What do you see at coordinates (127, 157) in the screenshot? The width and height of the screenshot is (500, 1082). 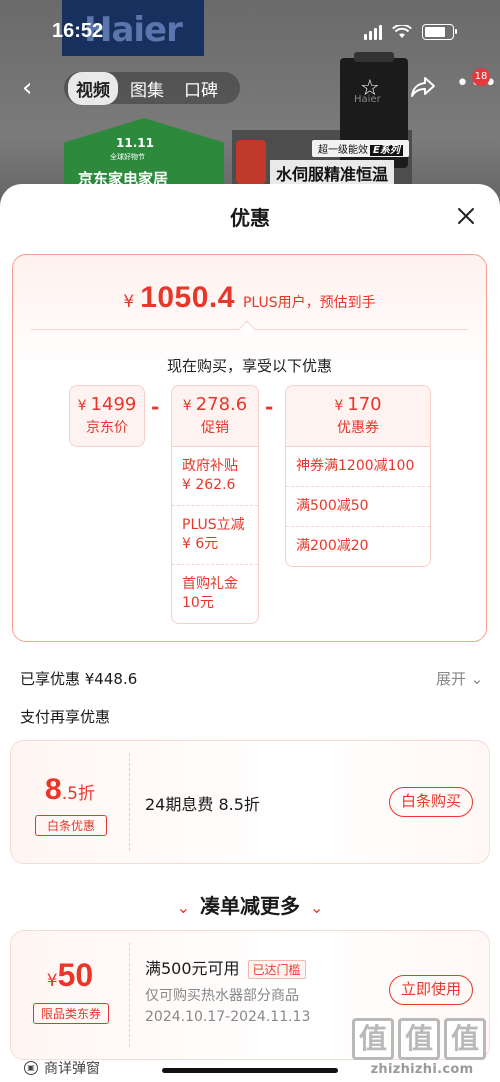 I see `banner-subtitle: 全球好物节` at bounding box center [127, 157].